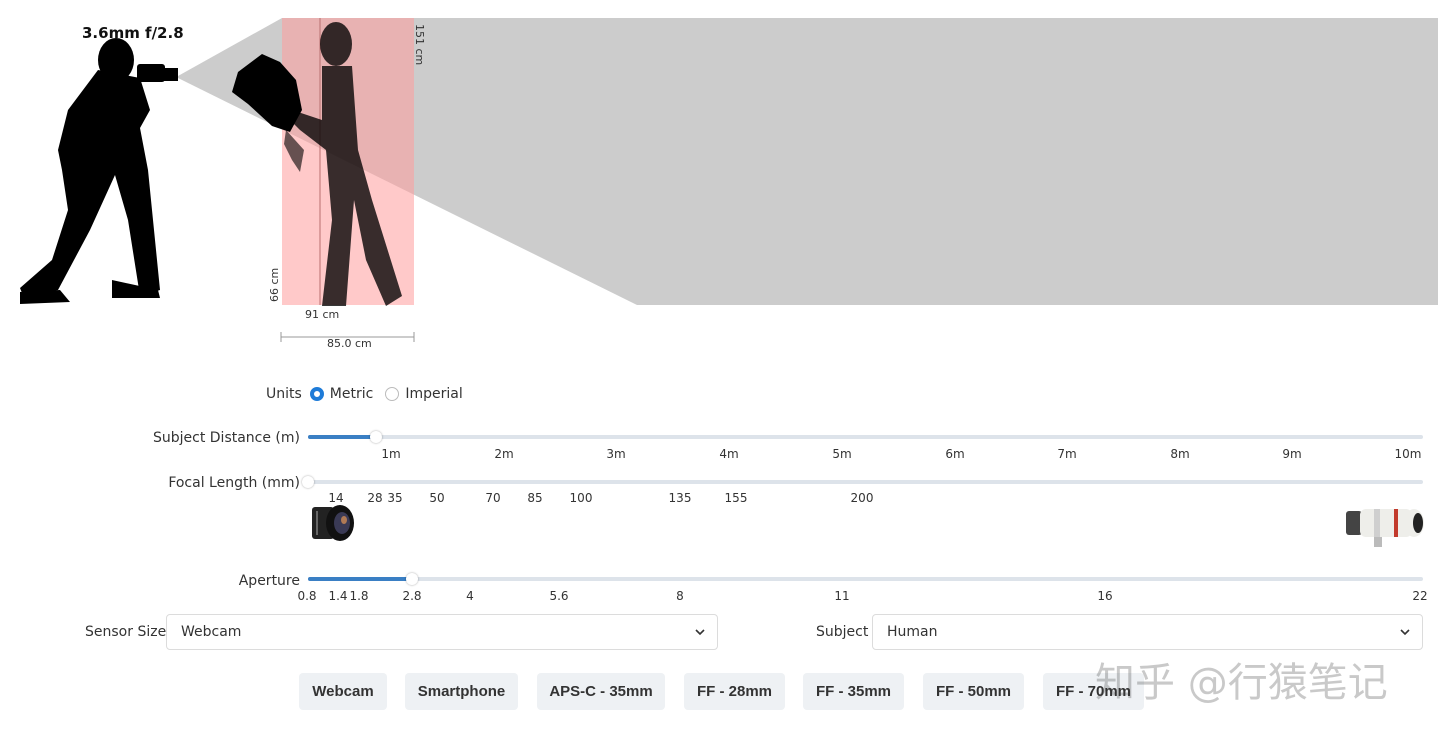  Describe the element at coordinates (274, 284) in the screenshot. I see `subject-height-label: 66 cm` at that location.